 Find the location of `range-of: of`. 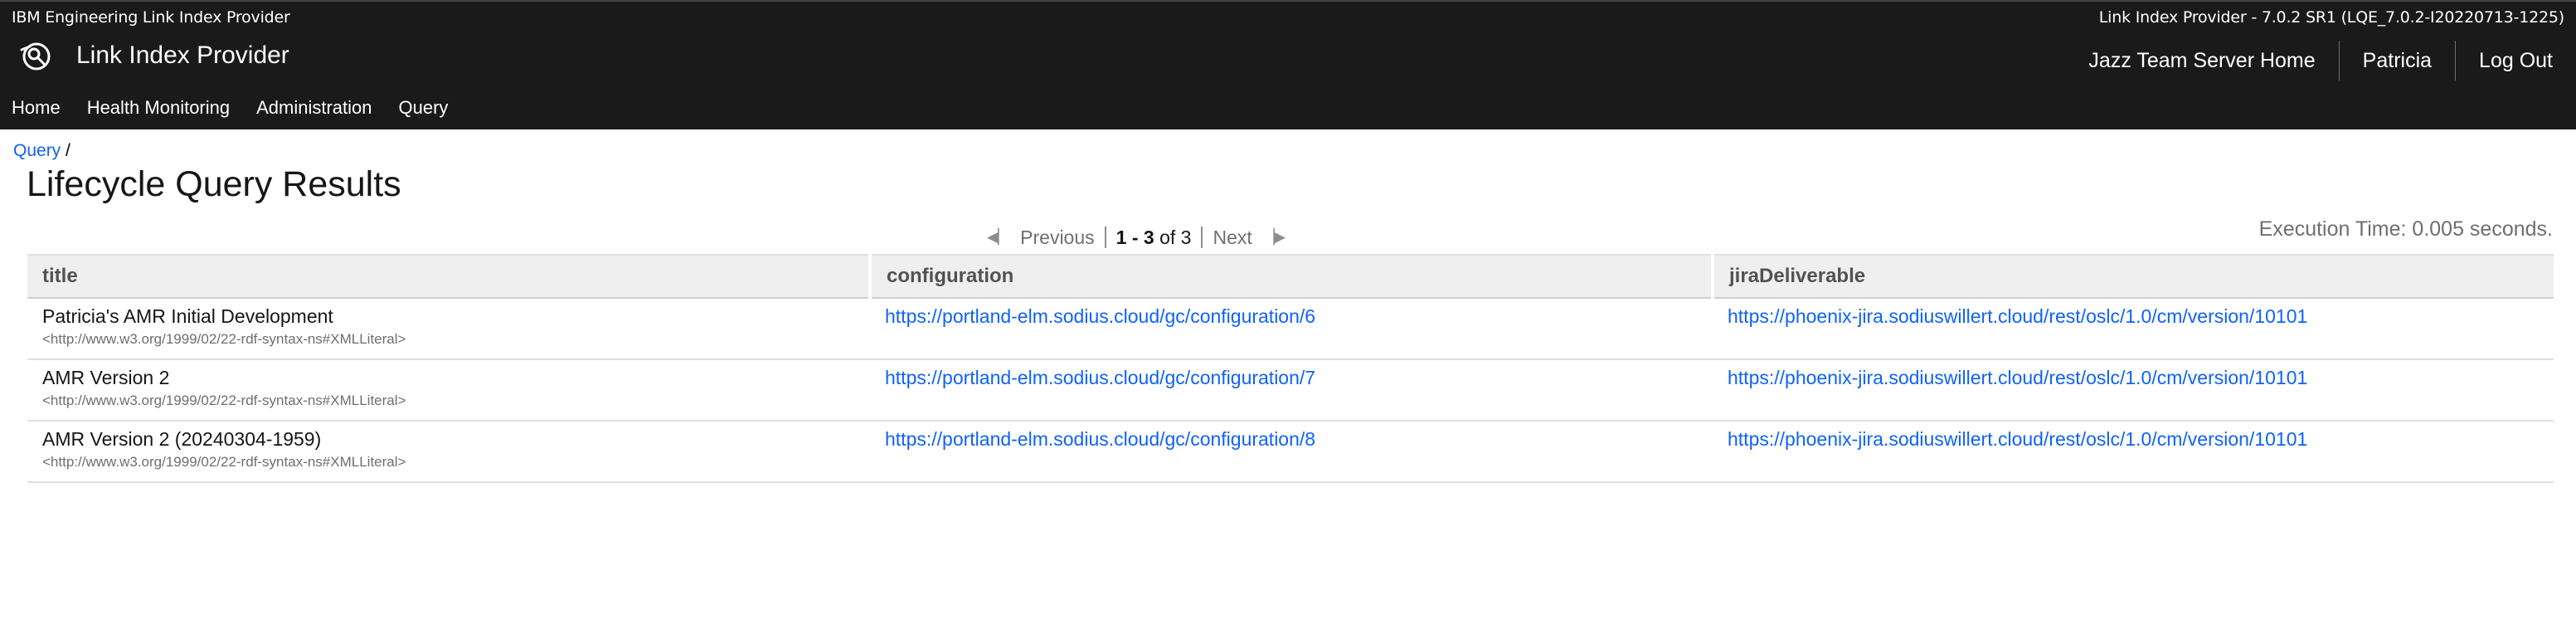

range-of: of is located at coordinates (1168, 237).